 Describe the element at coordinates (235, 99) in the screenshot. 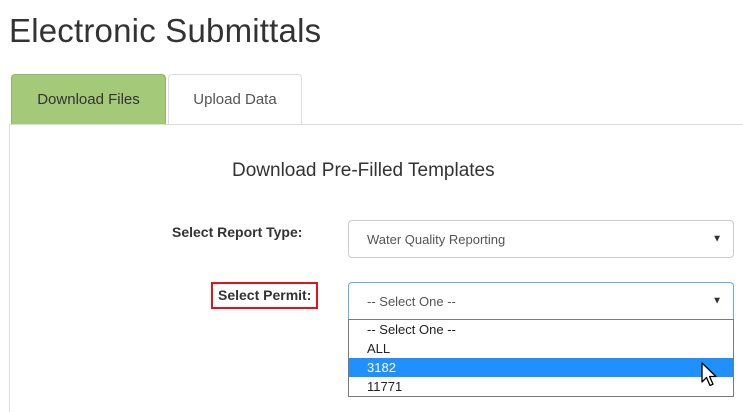

I see `tab-upload-data: Upload Data` at that location.